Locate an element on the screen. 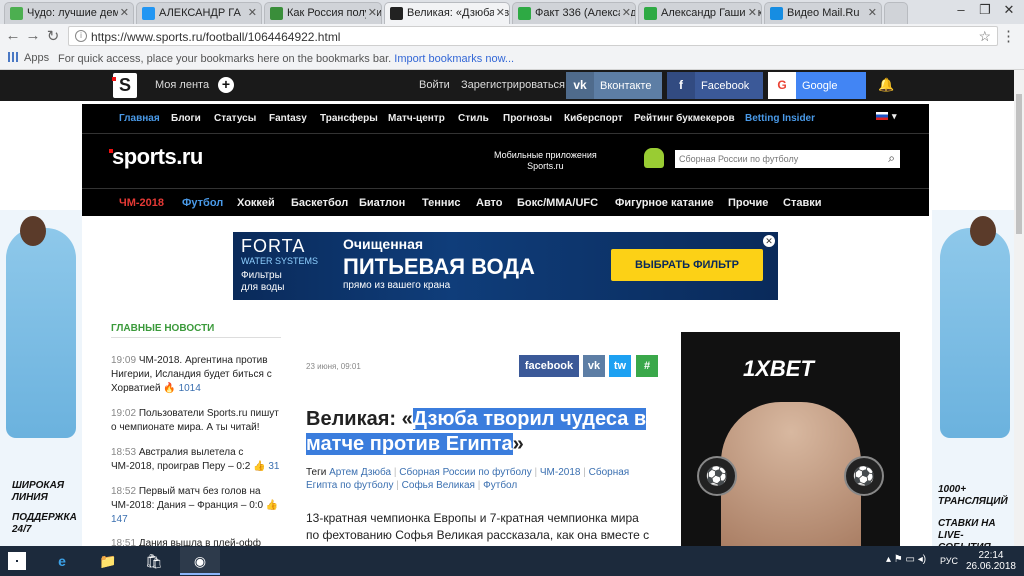 This screenshot has height=576, width=1024. nav-auto: Авто is located at coordinates (489, 203).